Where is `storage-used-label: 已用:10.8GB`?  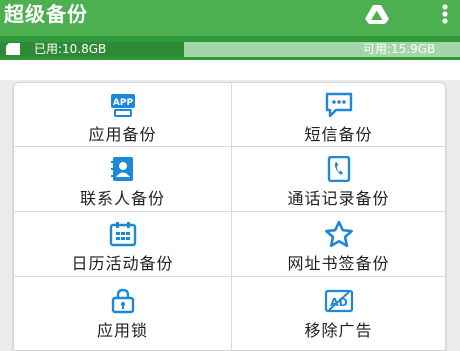 storage-used-label: 已用:10.8GB is located at coordinates (70, 49).